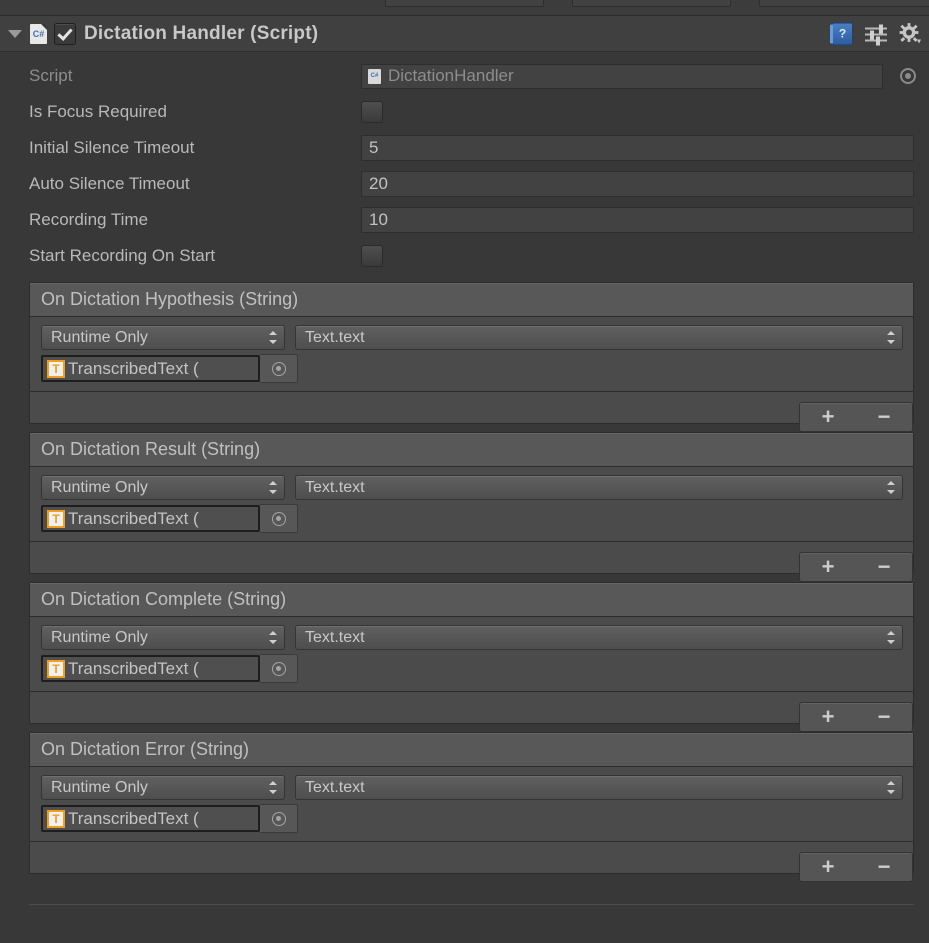 The image size is (929, 943). What do you see at coordinates (910, 34) in the screenshot?
I see `gear-icon` at bounding box center [910, 34].